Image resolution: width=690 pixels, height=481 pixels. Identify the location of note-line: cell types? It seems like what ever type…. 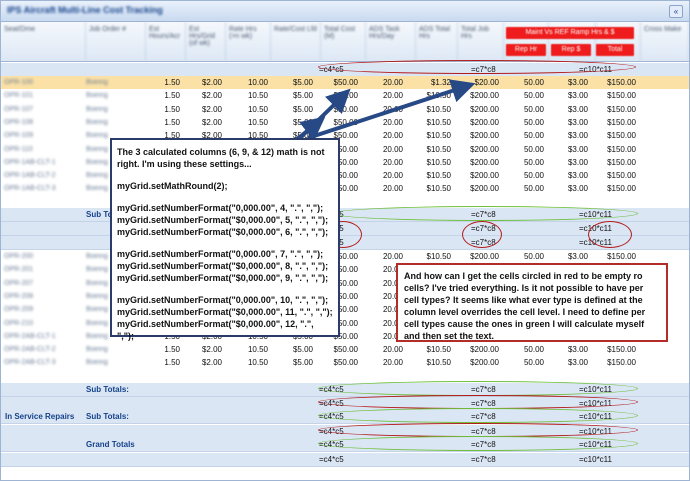
(523, 300).